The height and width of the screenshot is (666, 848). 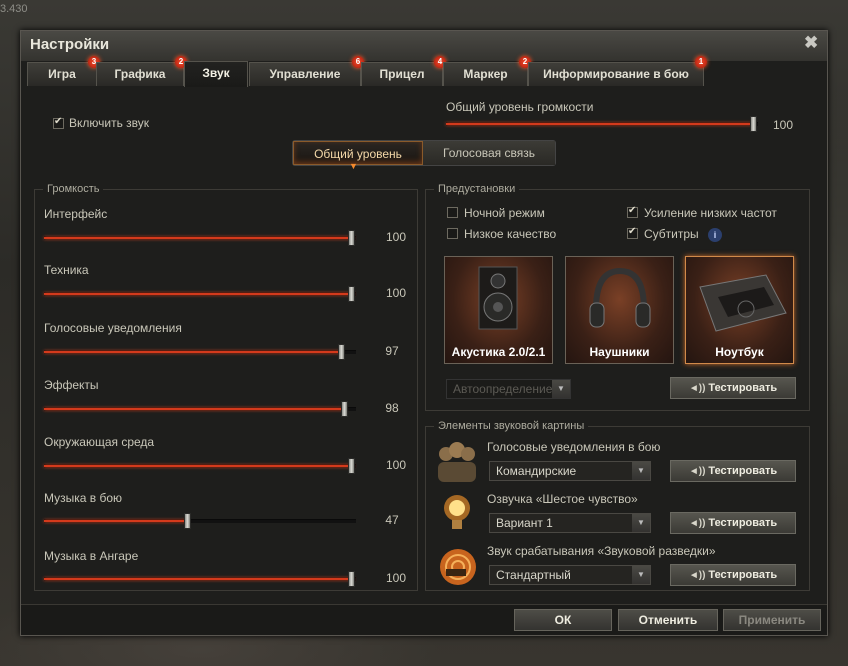 I want to click on subtitles-label: Субтитры, so click(x=671, y=234).